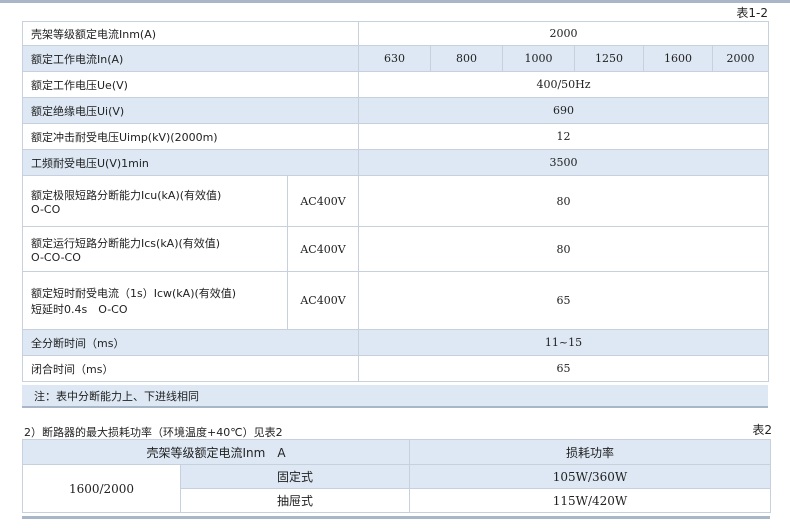 The height and width of the screenshot is (528, 790). Describe the element at coordinates (190, 58) in the screenshot. I see `label-rated-current: 额定工作电流In(A)` at that location.